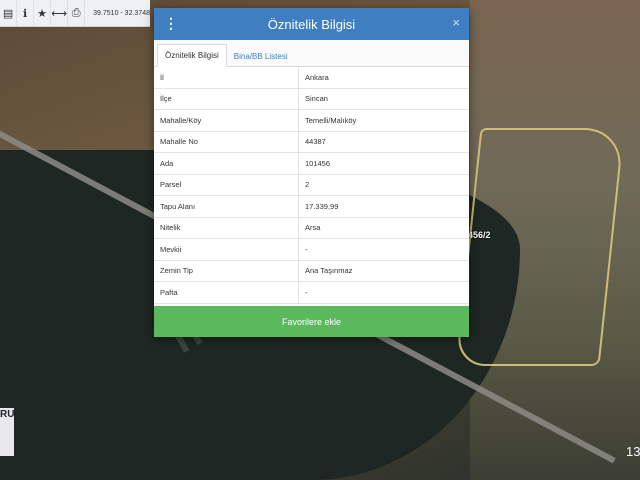  I want to click on tab-building-list: Bina/BB Listesi, so click(261, 56).